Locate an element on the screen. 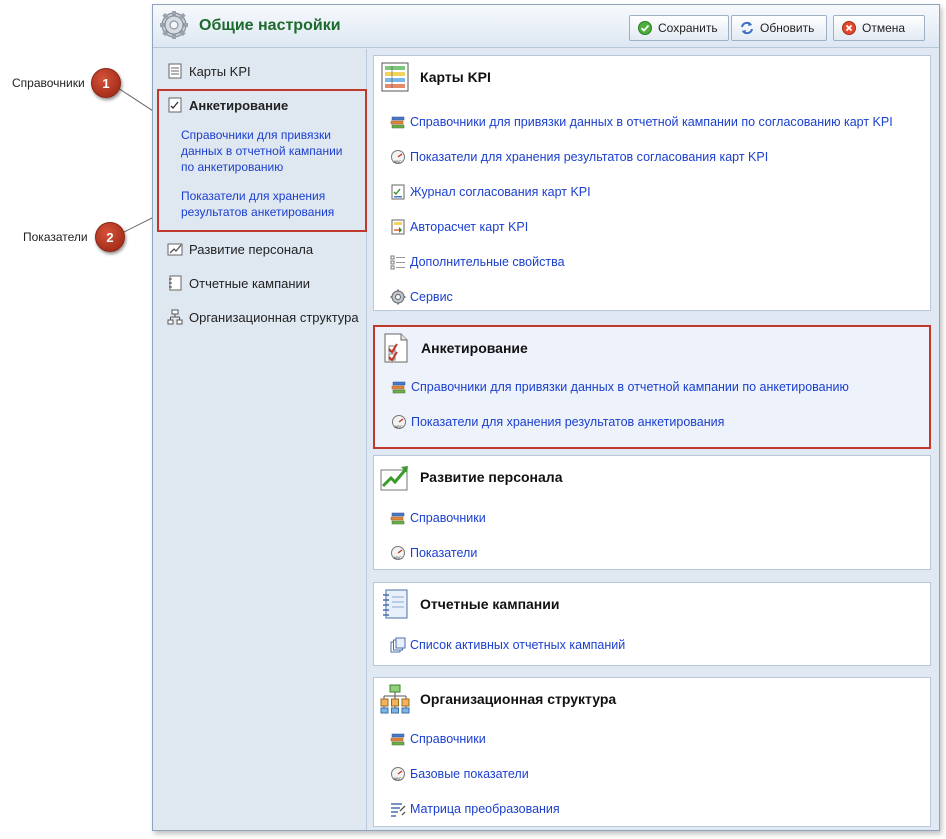  callout-label-1: Справочники is located at coordinates (48, 83).